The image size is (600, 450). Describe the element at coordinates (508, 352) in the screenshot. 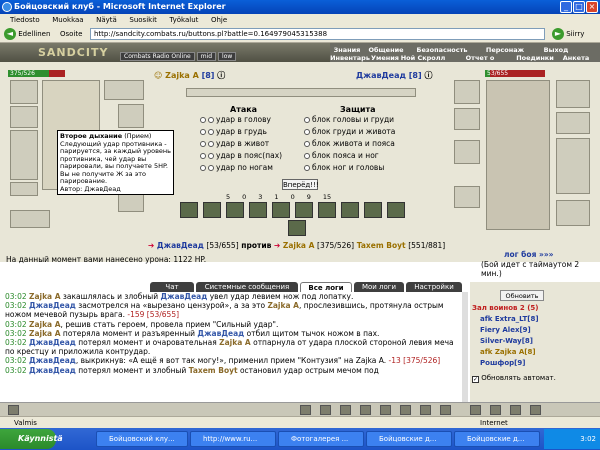

I see `player-list-item: afk Zajka A[8]` at that location.